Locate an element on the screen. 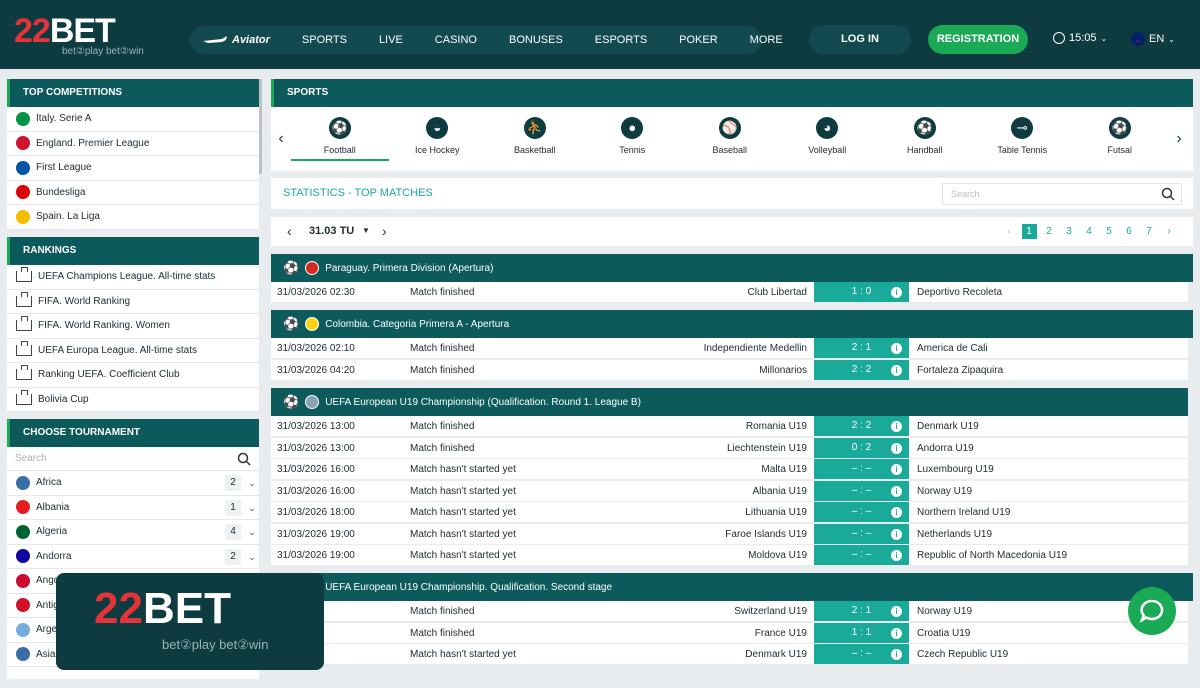  nav-live: LIVE is located at coordinates (391, 40).